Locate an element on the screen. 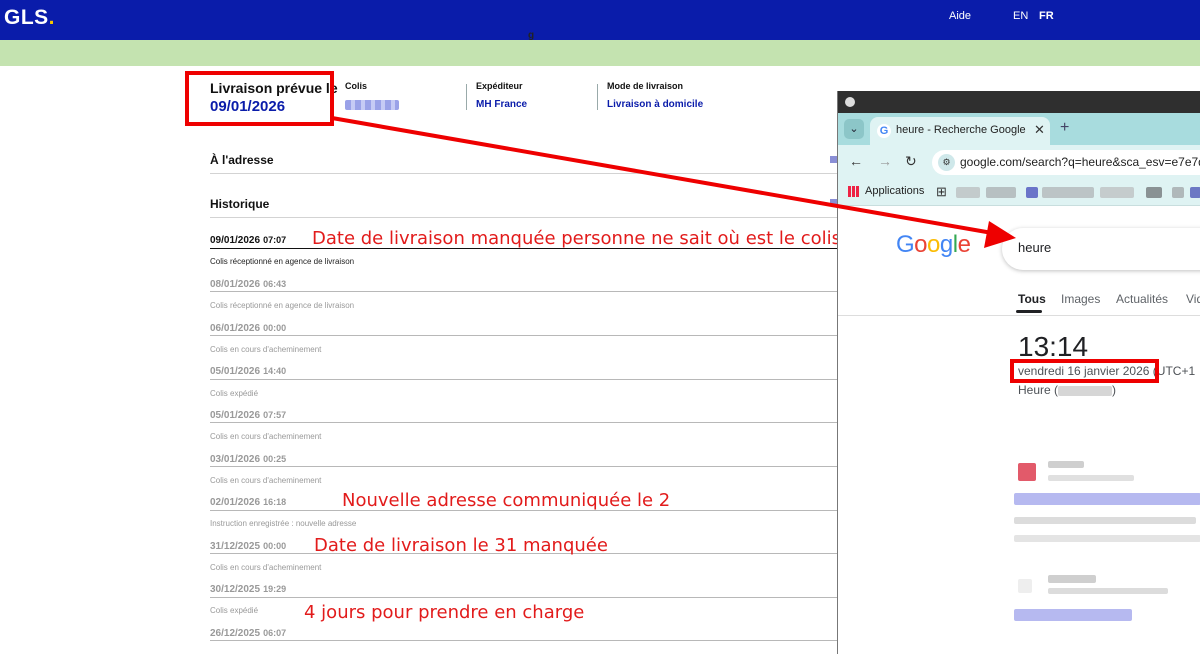 Image resolution: width=1200 pixels, height=654 pixels. arrow-head is located at coordinates (1000, 234).